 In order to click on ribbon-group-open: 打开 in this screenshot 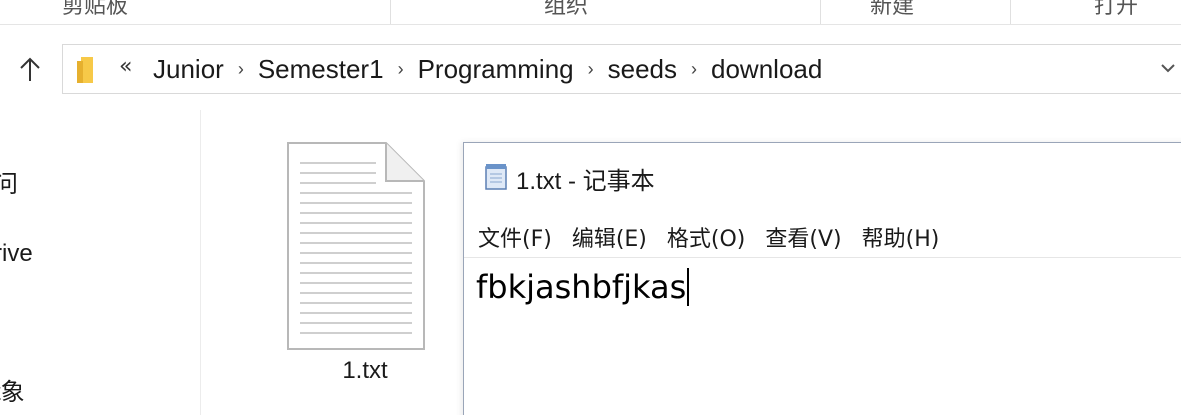, I will do `click(1116, 9)`.